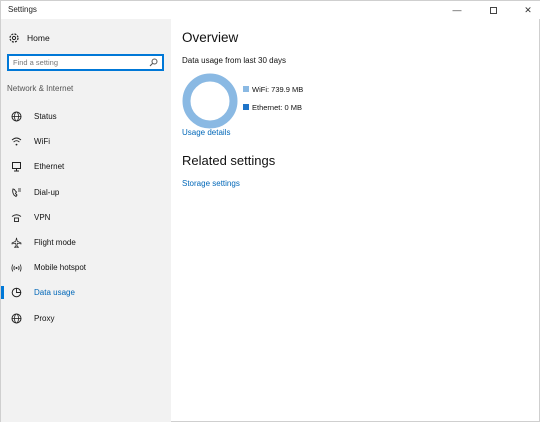 The image size is (540, 422). I want to click on wifi-icon, so click(16, 142).